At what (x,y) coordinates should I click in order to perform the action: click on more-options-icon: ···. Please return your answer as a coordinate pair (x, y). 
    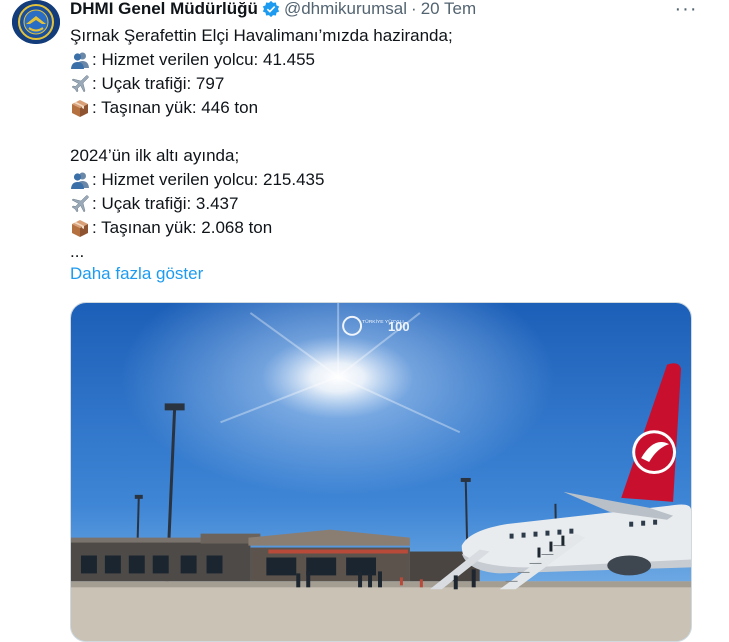
    Looking at the image, I should click on (686, 10).